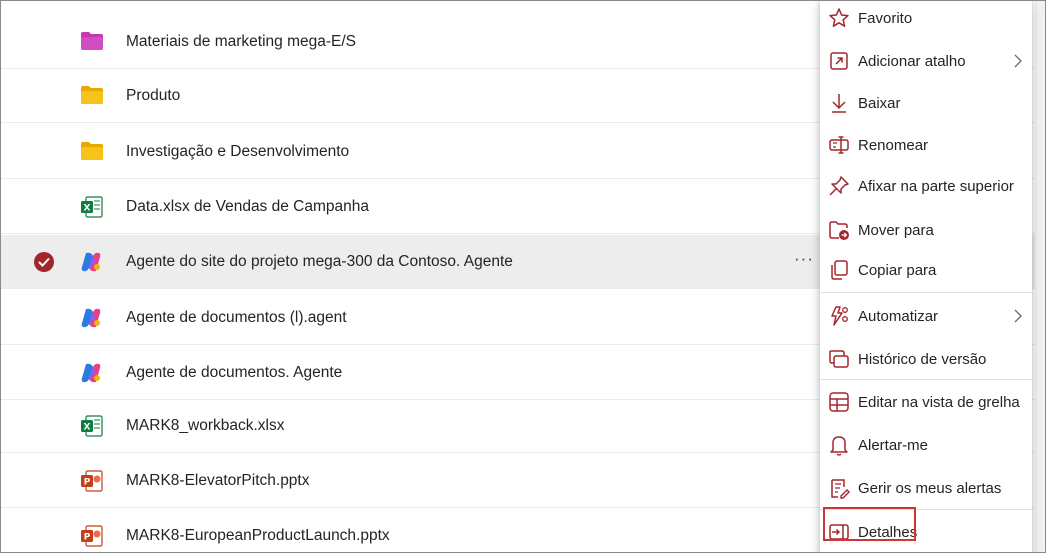 Image resolution: width=1046 pixels, height=553 pixels. Describe the element at coordinates (258, 536) in the screenshot. I see `file-name: MARK8-EuropeanProductLaunch.pptx` at that location.